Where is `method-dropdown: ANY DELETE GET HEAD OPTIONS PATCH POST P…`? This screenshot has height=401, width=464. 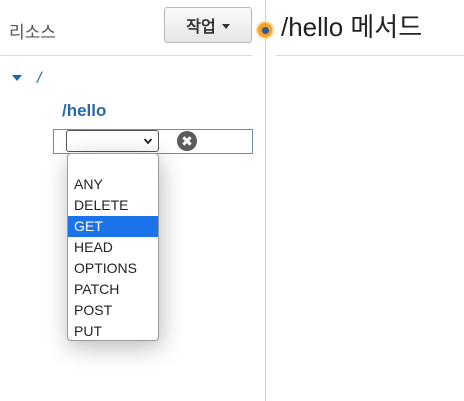 method-dropdown: ANY DELETE GET HEAD OPTIONS PATCH POST P… is located at coordinates (113, 247).